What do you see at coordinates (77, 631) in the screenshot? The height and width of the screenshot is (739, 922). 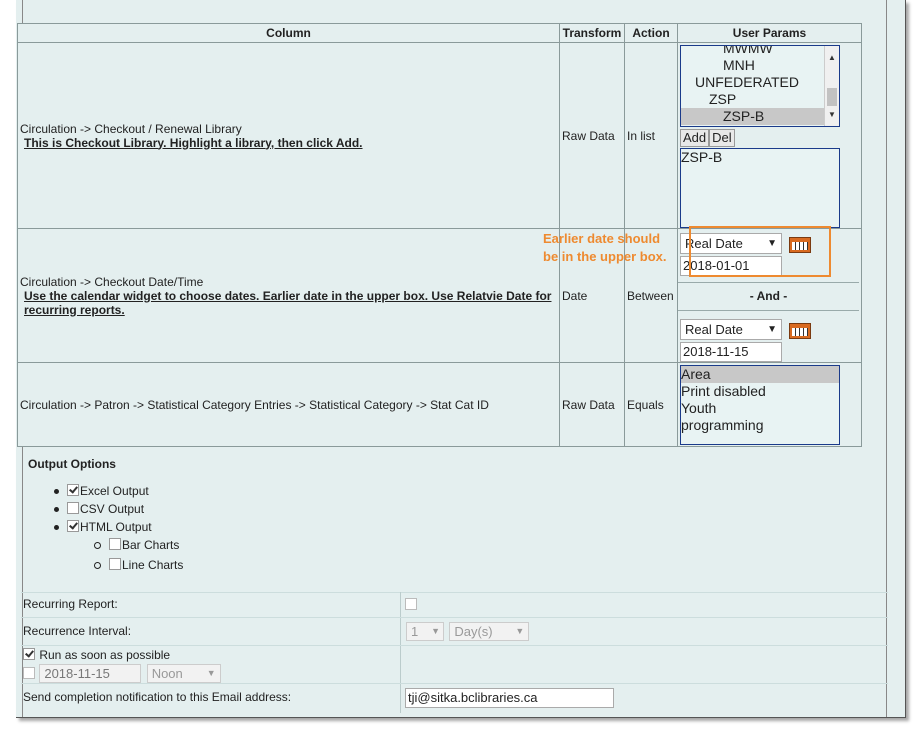 I see `recurrence-interval-label: Recurrence Interval:` at bounding box center [77, 631].